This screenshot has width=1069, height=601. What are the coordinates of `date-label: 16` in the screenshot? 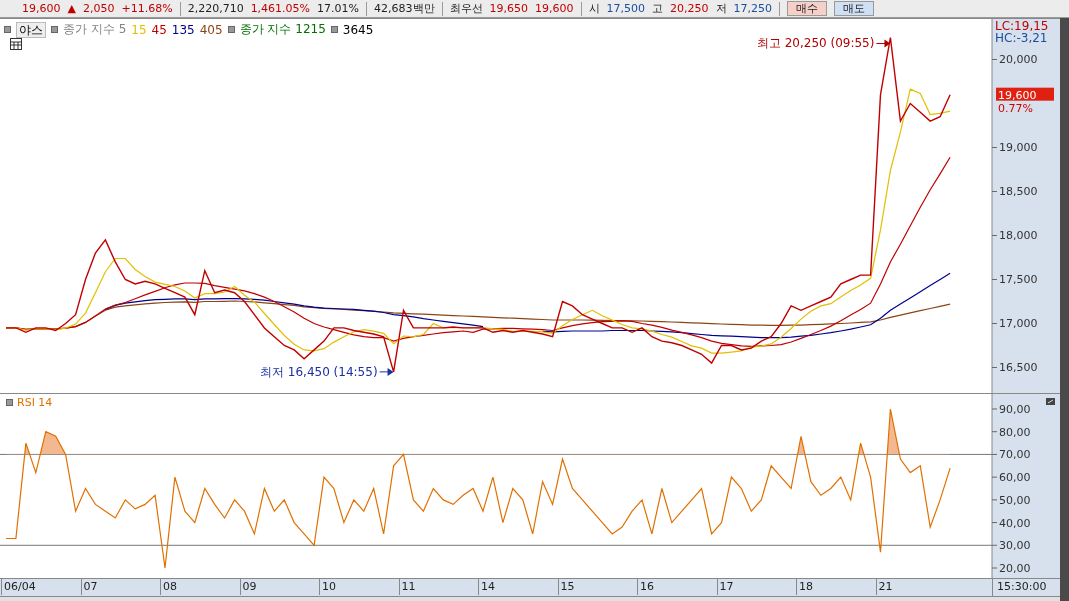 It's located at (645, 587).